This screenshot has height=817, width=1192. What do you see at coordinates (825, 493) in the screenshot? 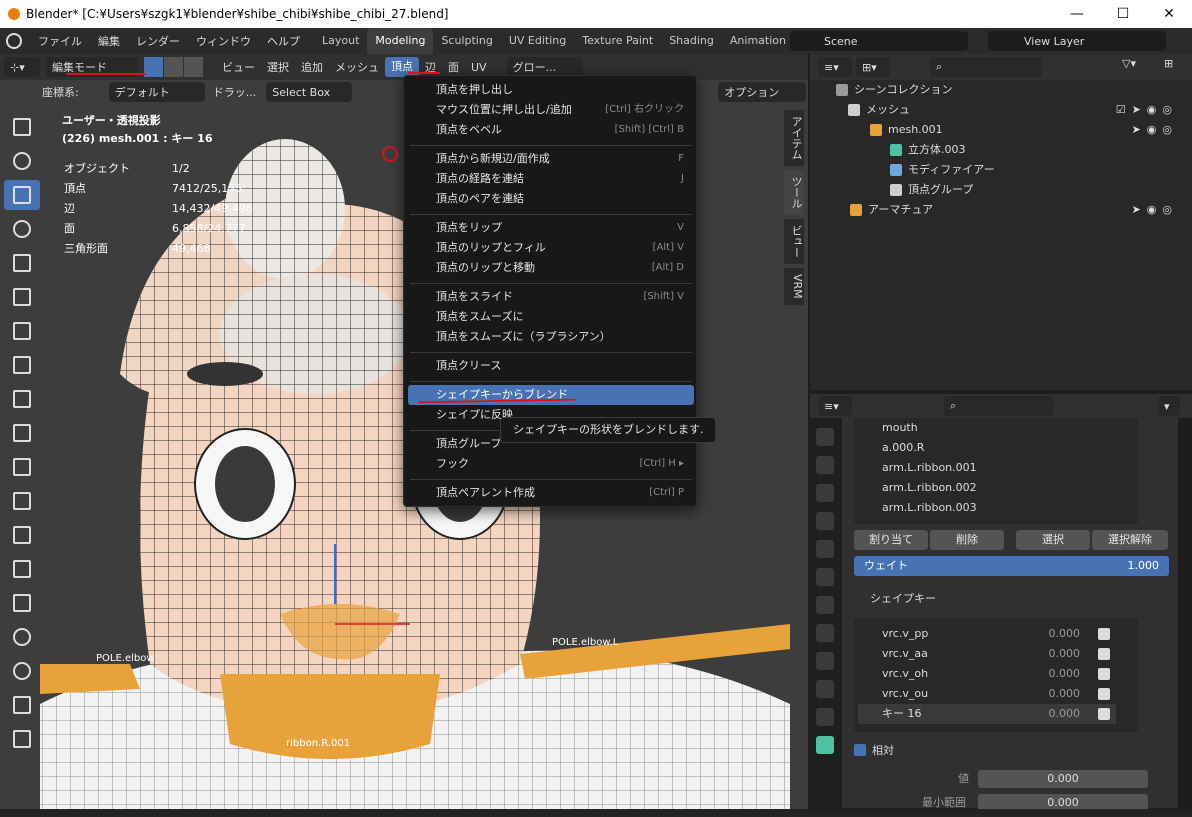
I see `output-tab-icon` at bounding box center [825, 493].